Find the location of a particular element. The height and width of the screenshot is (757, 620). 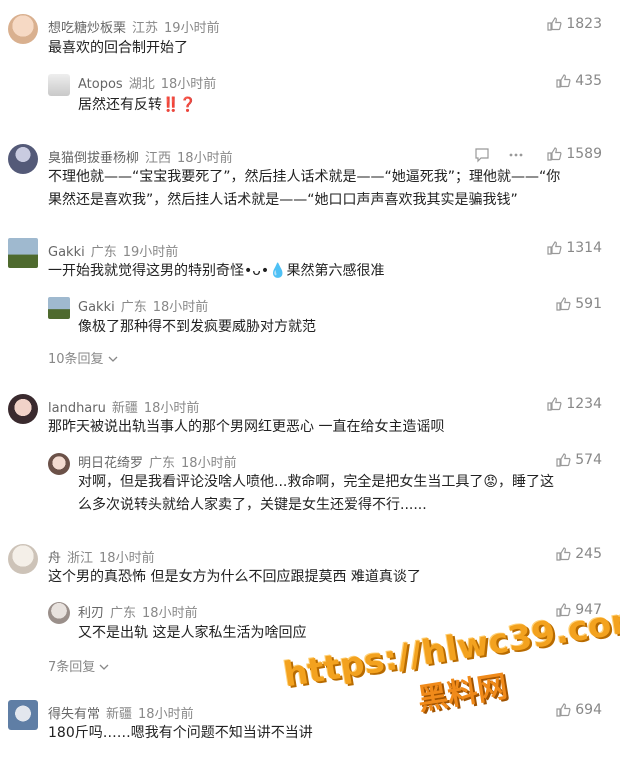

like-count: 1589 is located at coordinates (584, 154).